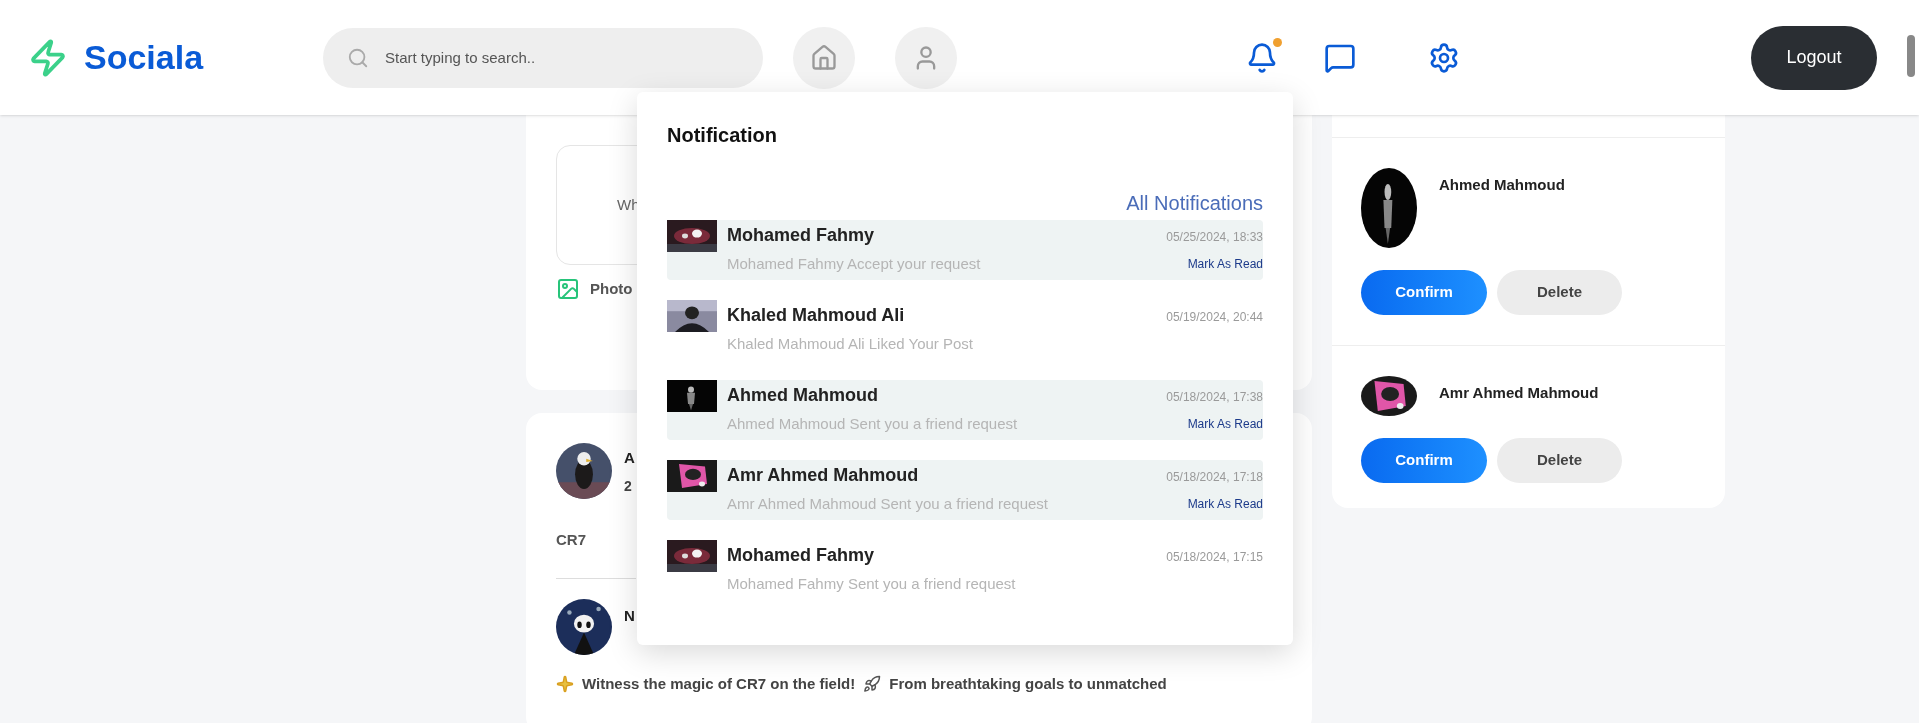  Describe the element at coordinates (1028, 683) in the screenshot. I see `post-text: From breathtaking goals to unmatched` at that location.